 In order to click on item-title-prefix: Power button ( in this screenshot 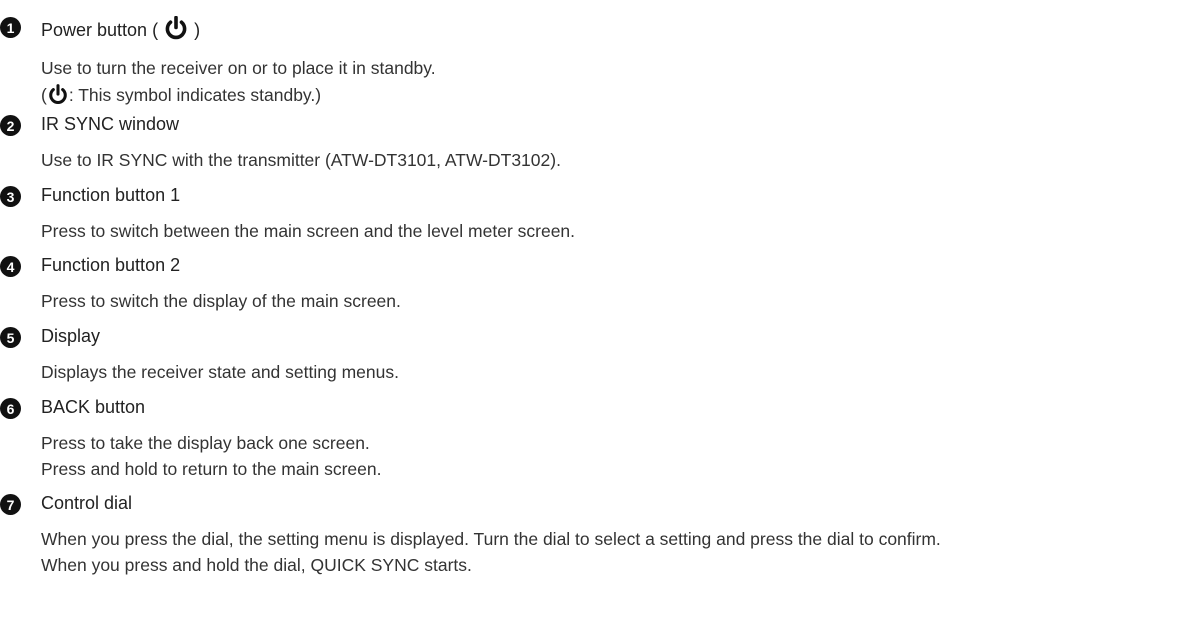, I will do `click(102, 30)`.